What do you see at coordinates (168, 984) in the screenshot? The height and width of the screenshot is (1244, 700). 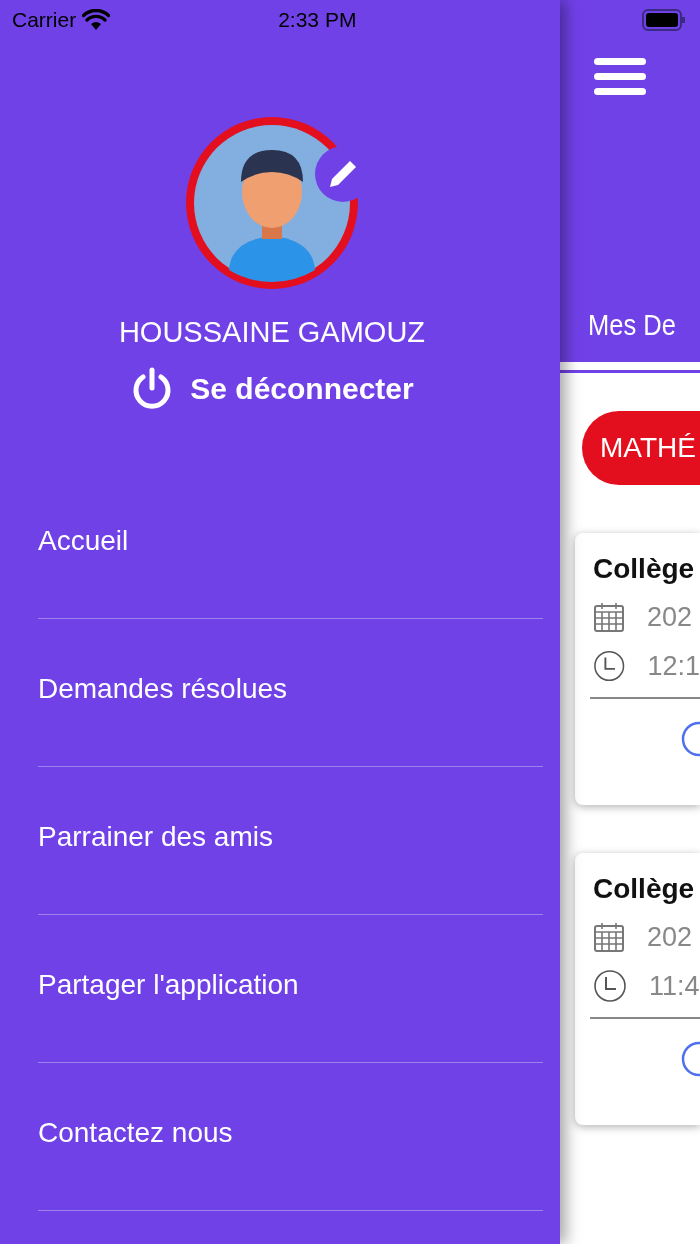 I see `menu-item: Partager l'application` at bounding box center [168, 984].